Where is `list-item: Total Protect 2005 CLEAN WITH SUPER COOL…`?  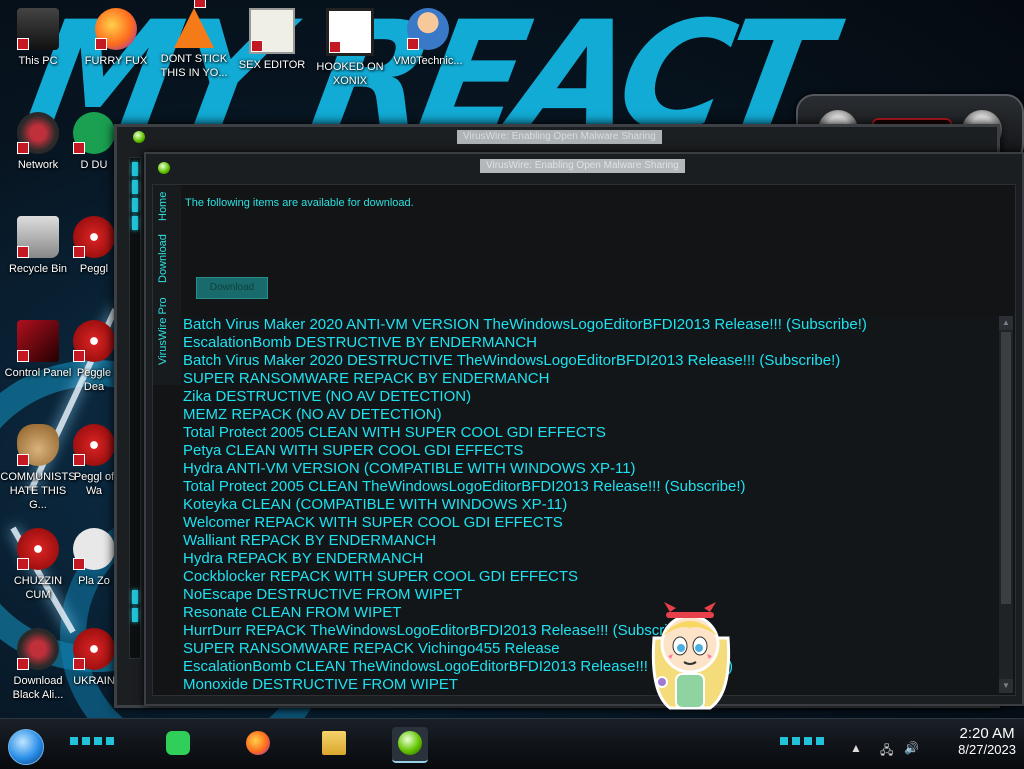 list-item: Total Protect 2005 CLEAN WITH SUPER COOL… is located at coordinates (590, 433).